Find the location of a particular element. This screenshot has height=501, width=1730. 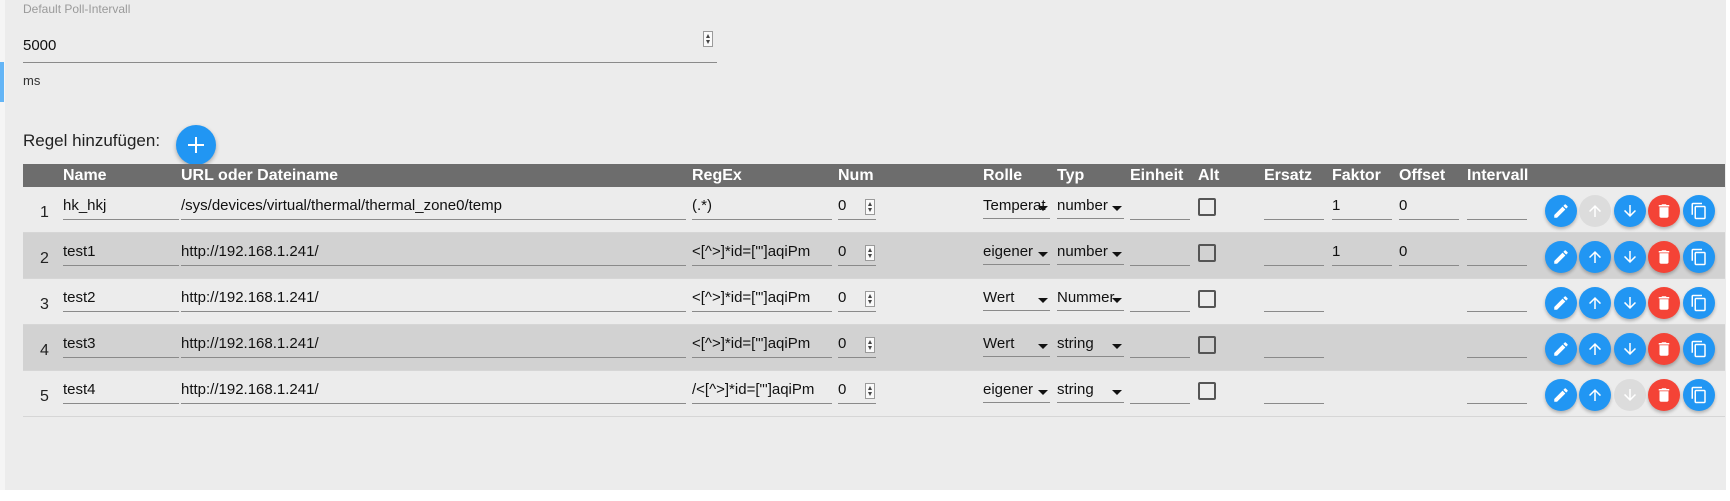

focus-accent-bar is located at coordinates (2, 82).